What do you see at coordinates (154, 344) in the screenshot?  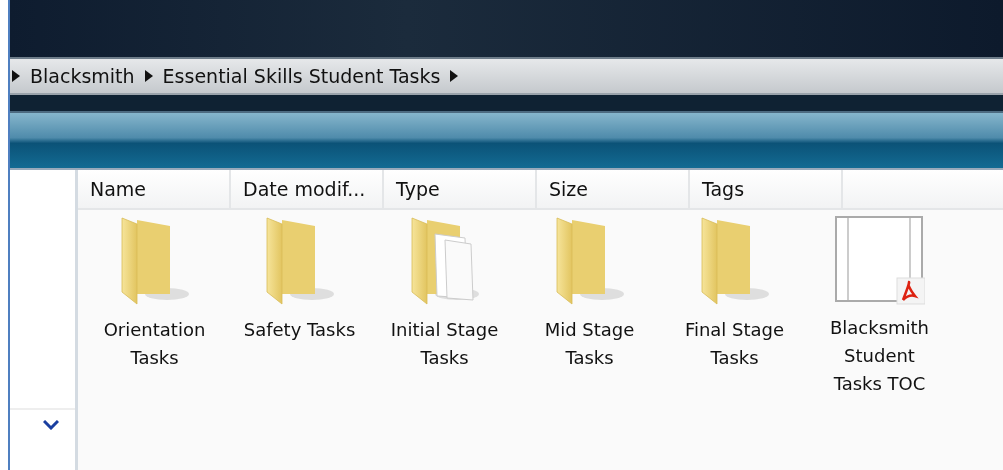 I see `file-name: Orientation Tasks` at bounding box center [154, 344].